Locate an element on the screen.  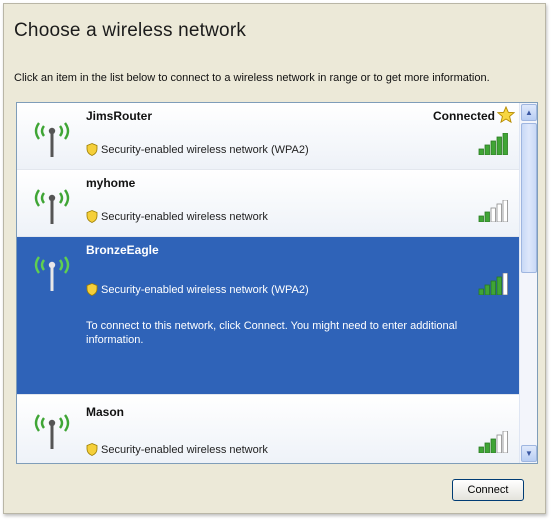
dialog-title: Choose a wireless network is located at coordinates (130, 30).